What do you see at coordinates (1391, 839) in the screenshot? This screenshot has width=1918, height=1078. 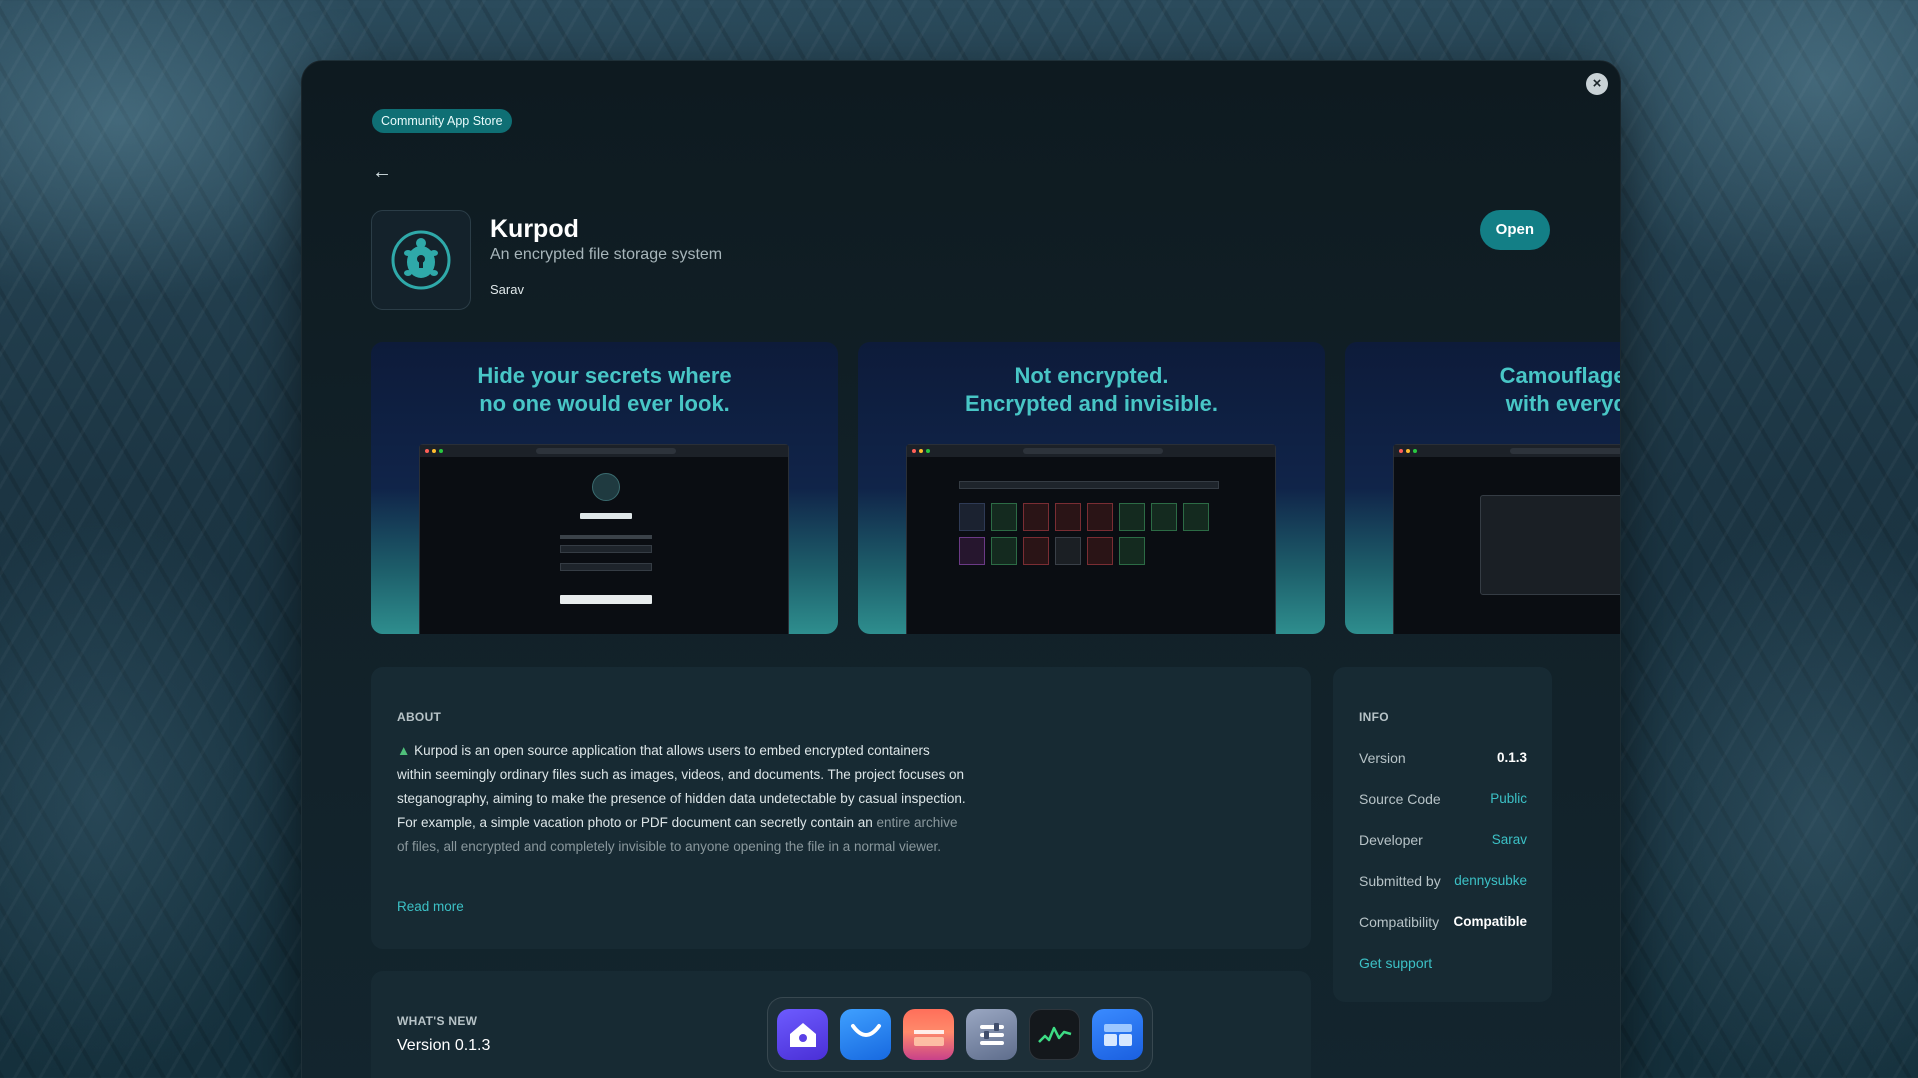 I see `info-key: Developer` at bounding box center [1391, 839].